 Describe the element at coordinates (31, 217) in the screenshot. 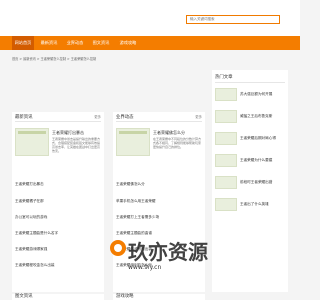

I see `list-item: 办公室可以玩的游戏` at that location.